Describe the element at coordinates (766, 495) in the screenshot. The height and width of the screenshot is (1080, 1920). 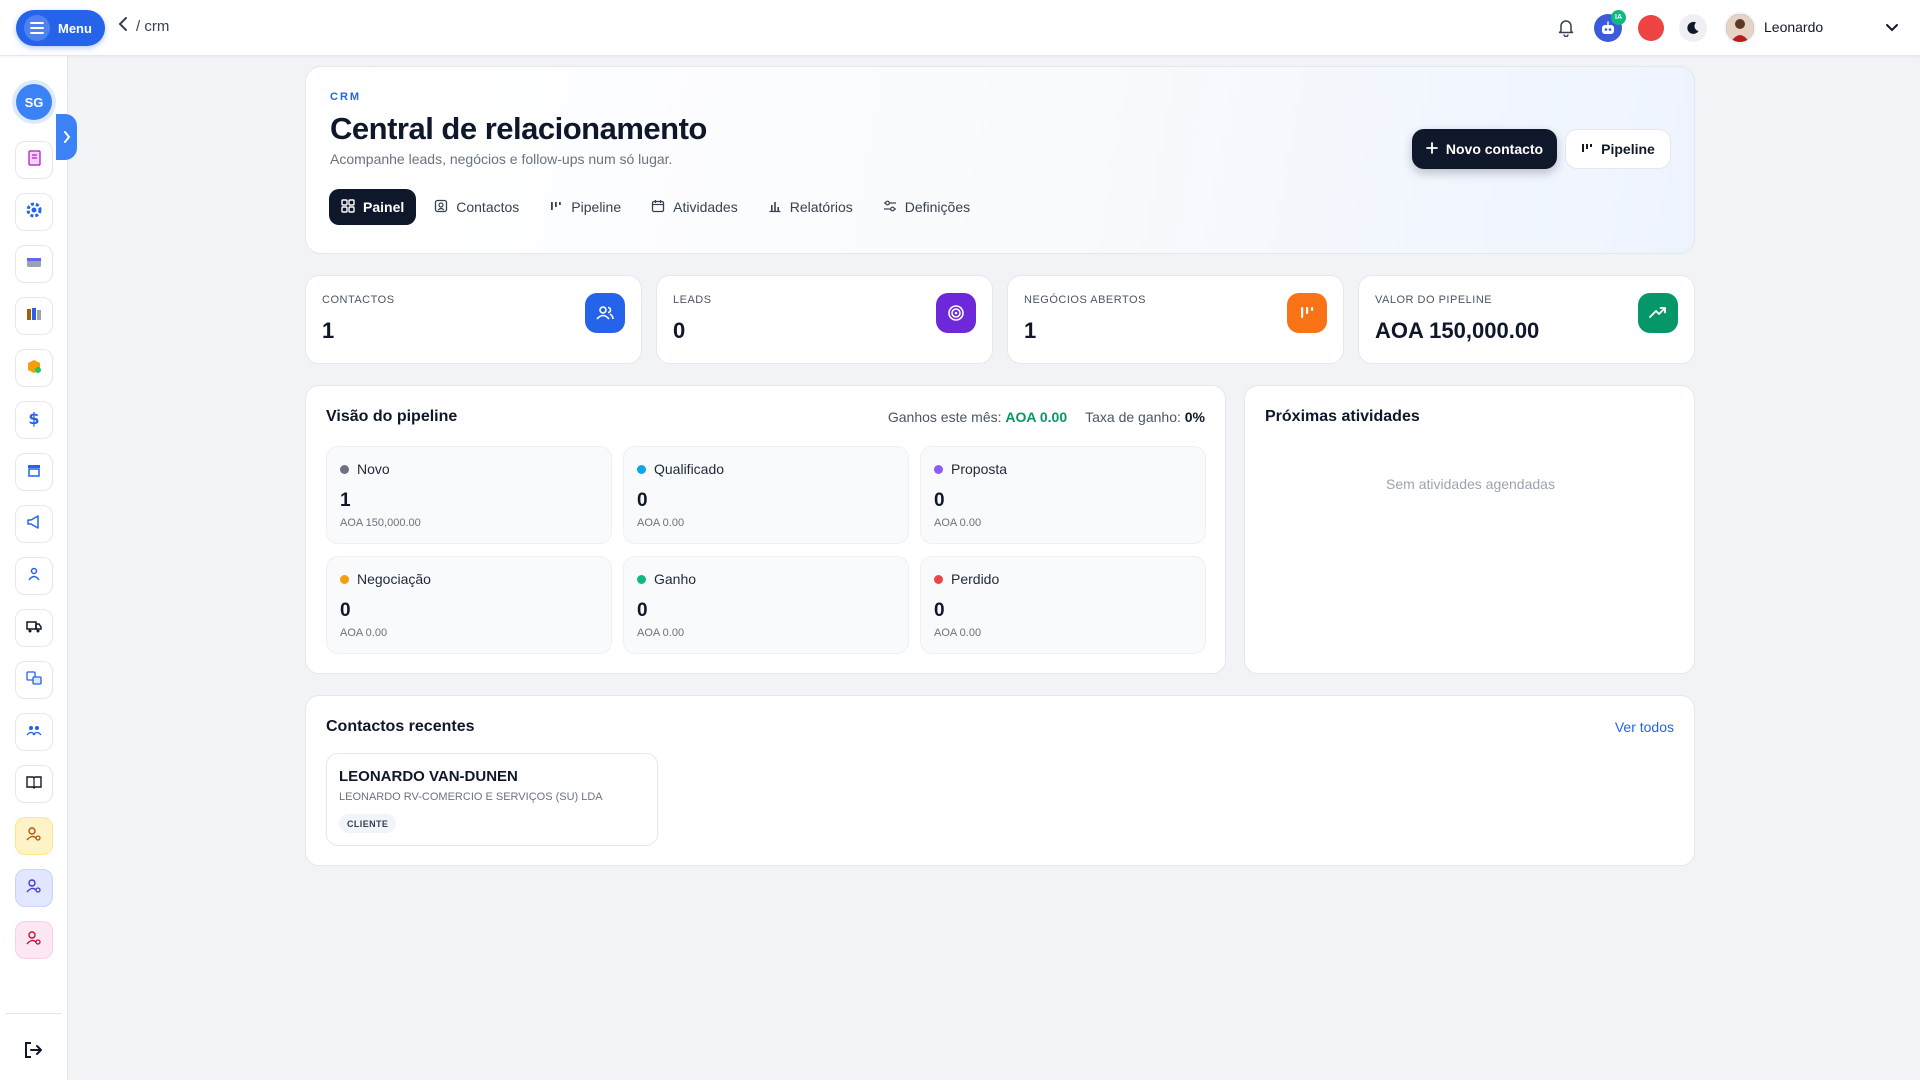
I see `stage-card-qualificado: Qualificado 0 AOA 0.00` at that location.